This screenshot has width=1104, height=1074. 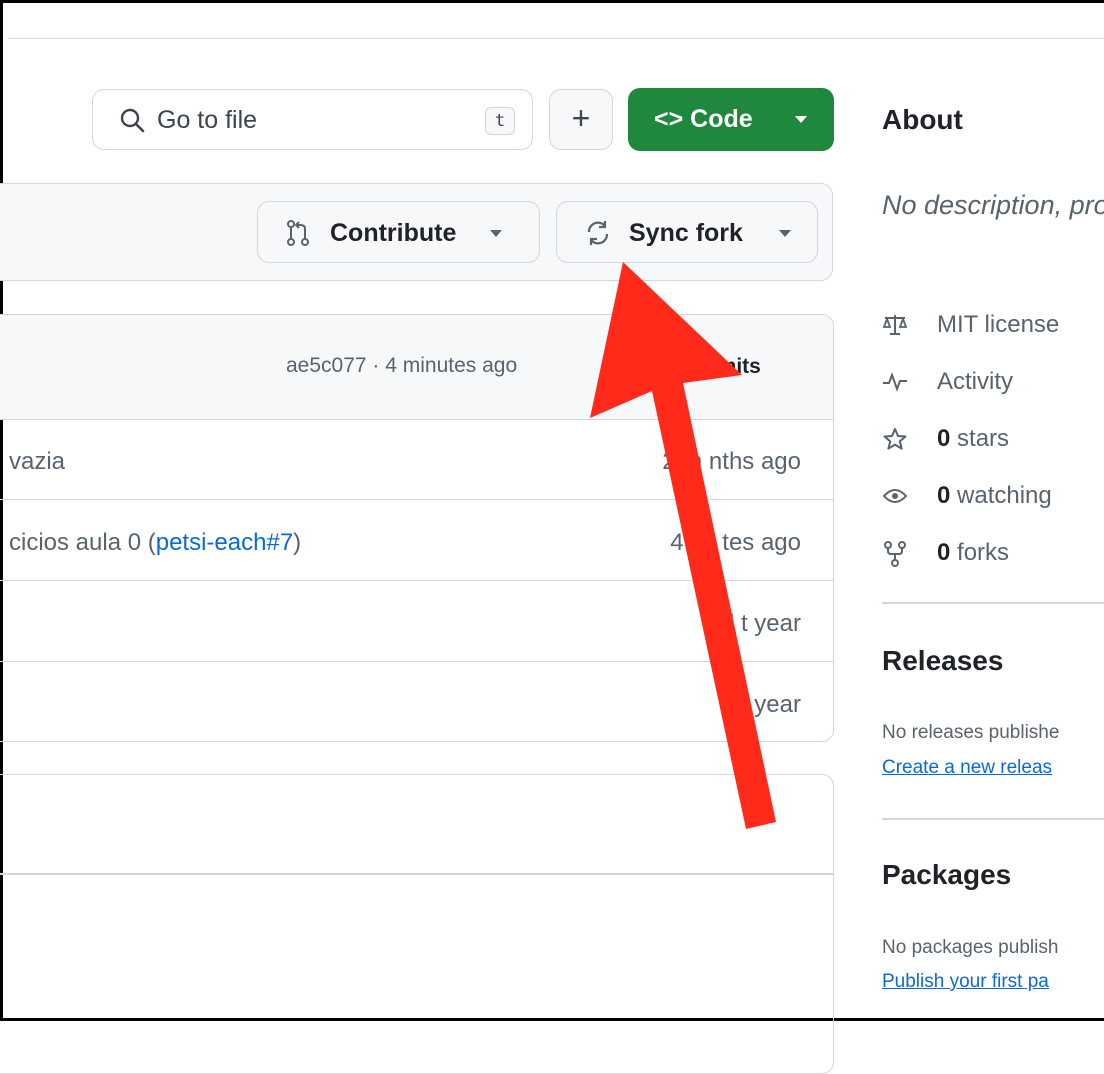 I want to click on publish-package-link: Publish your first pa, so click(x=965, y=982).